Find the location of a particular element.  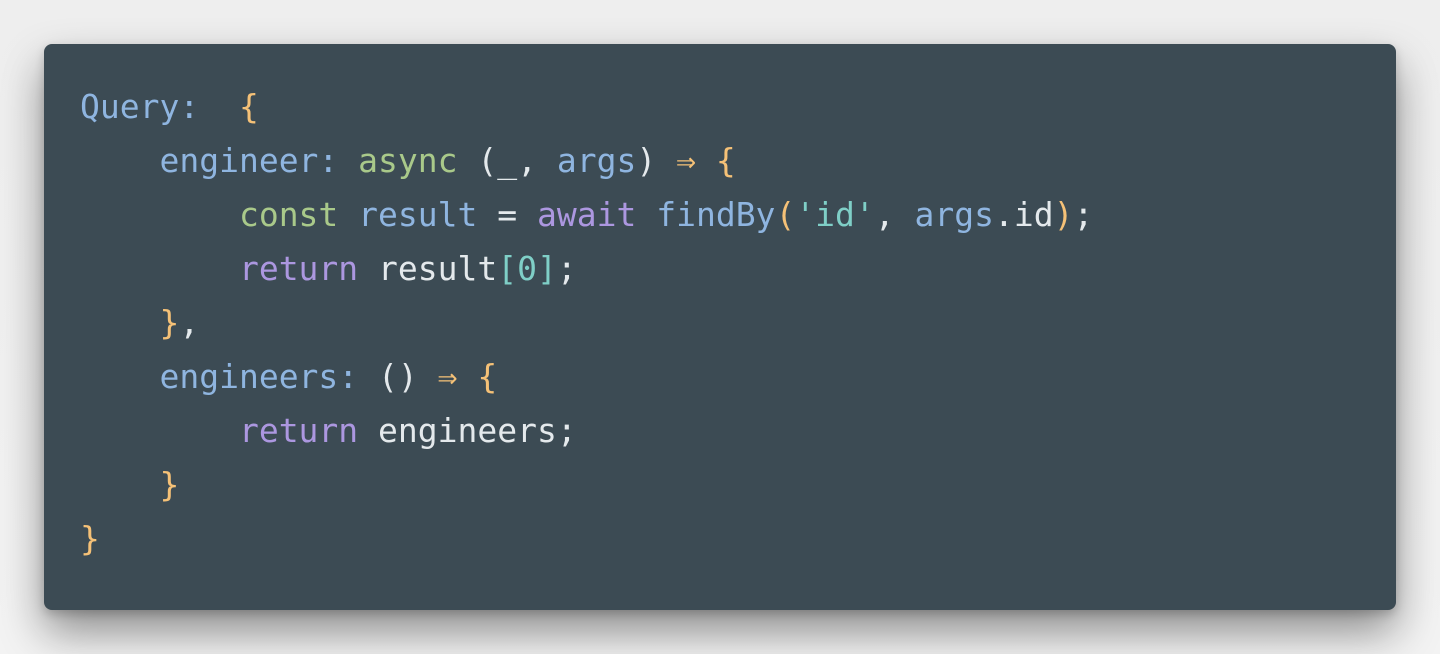

code-line: engineer: async (_, args) ⇒ { is located at coordinates (586, 161).